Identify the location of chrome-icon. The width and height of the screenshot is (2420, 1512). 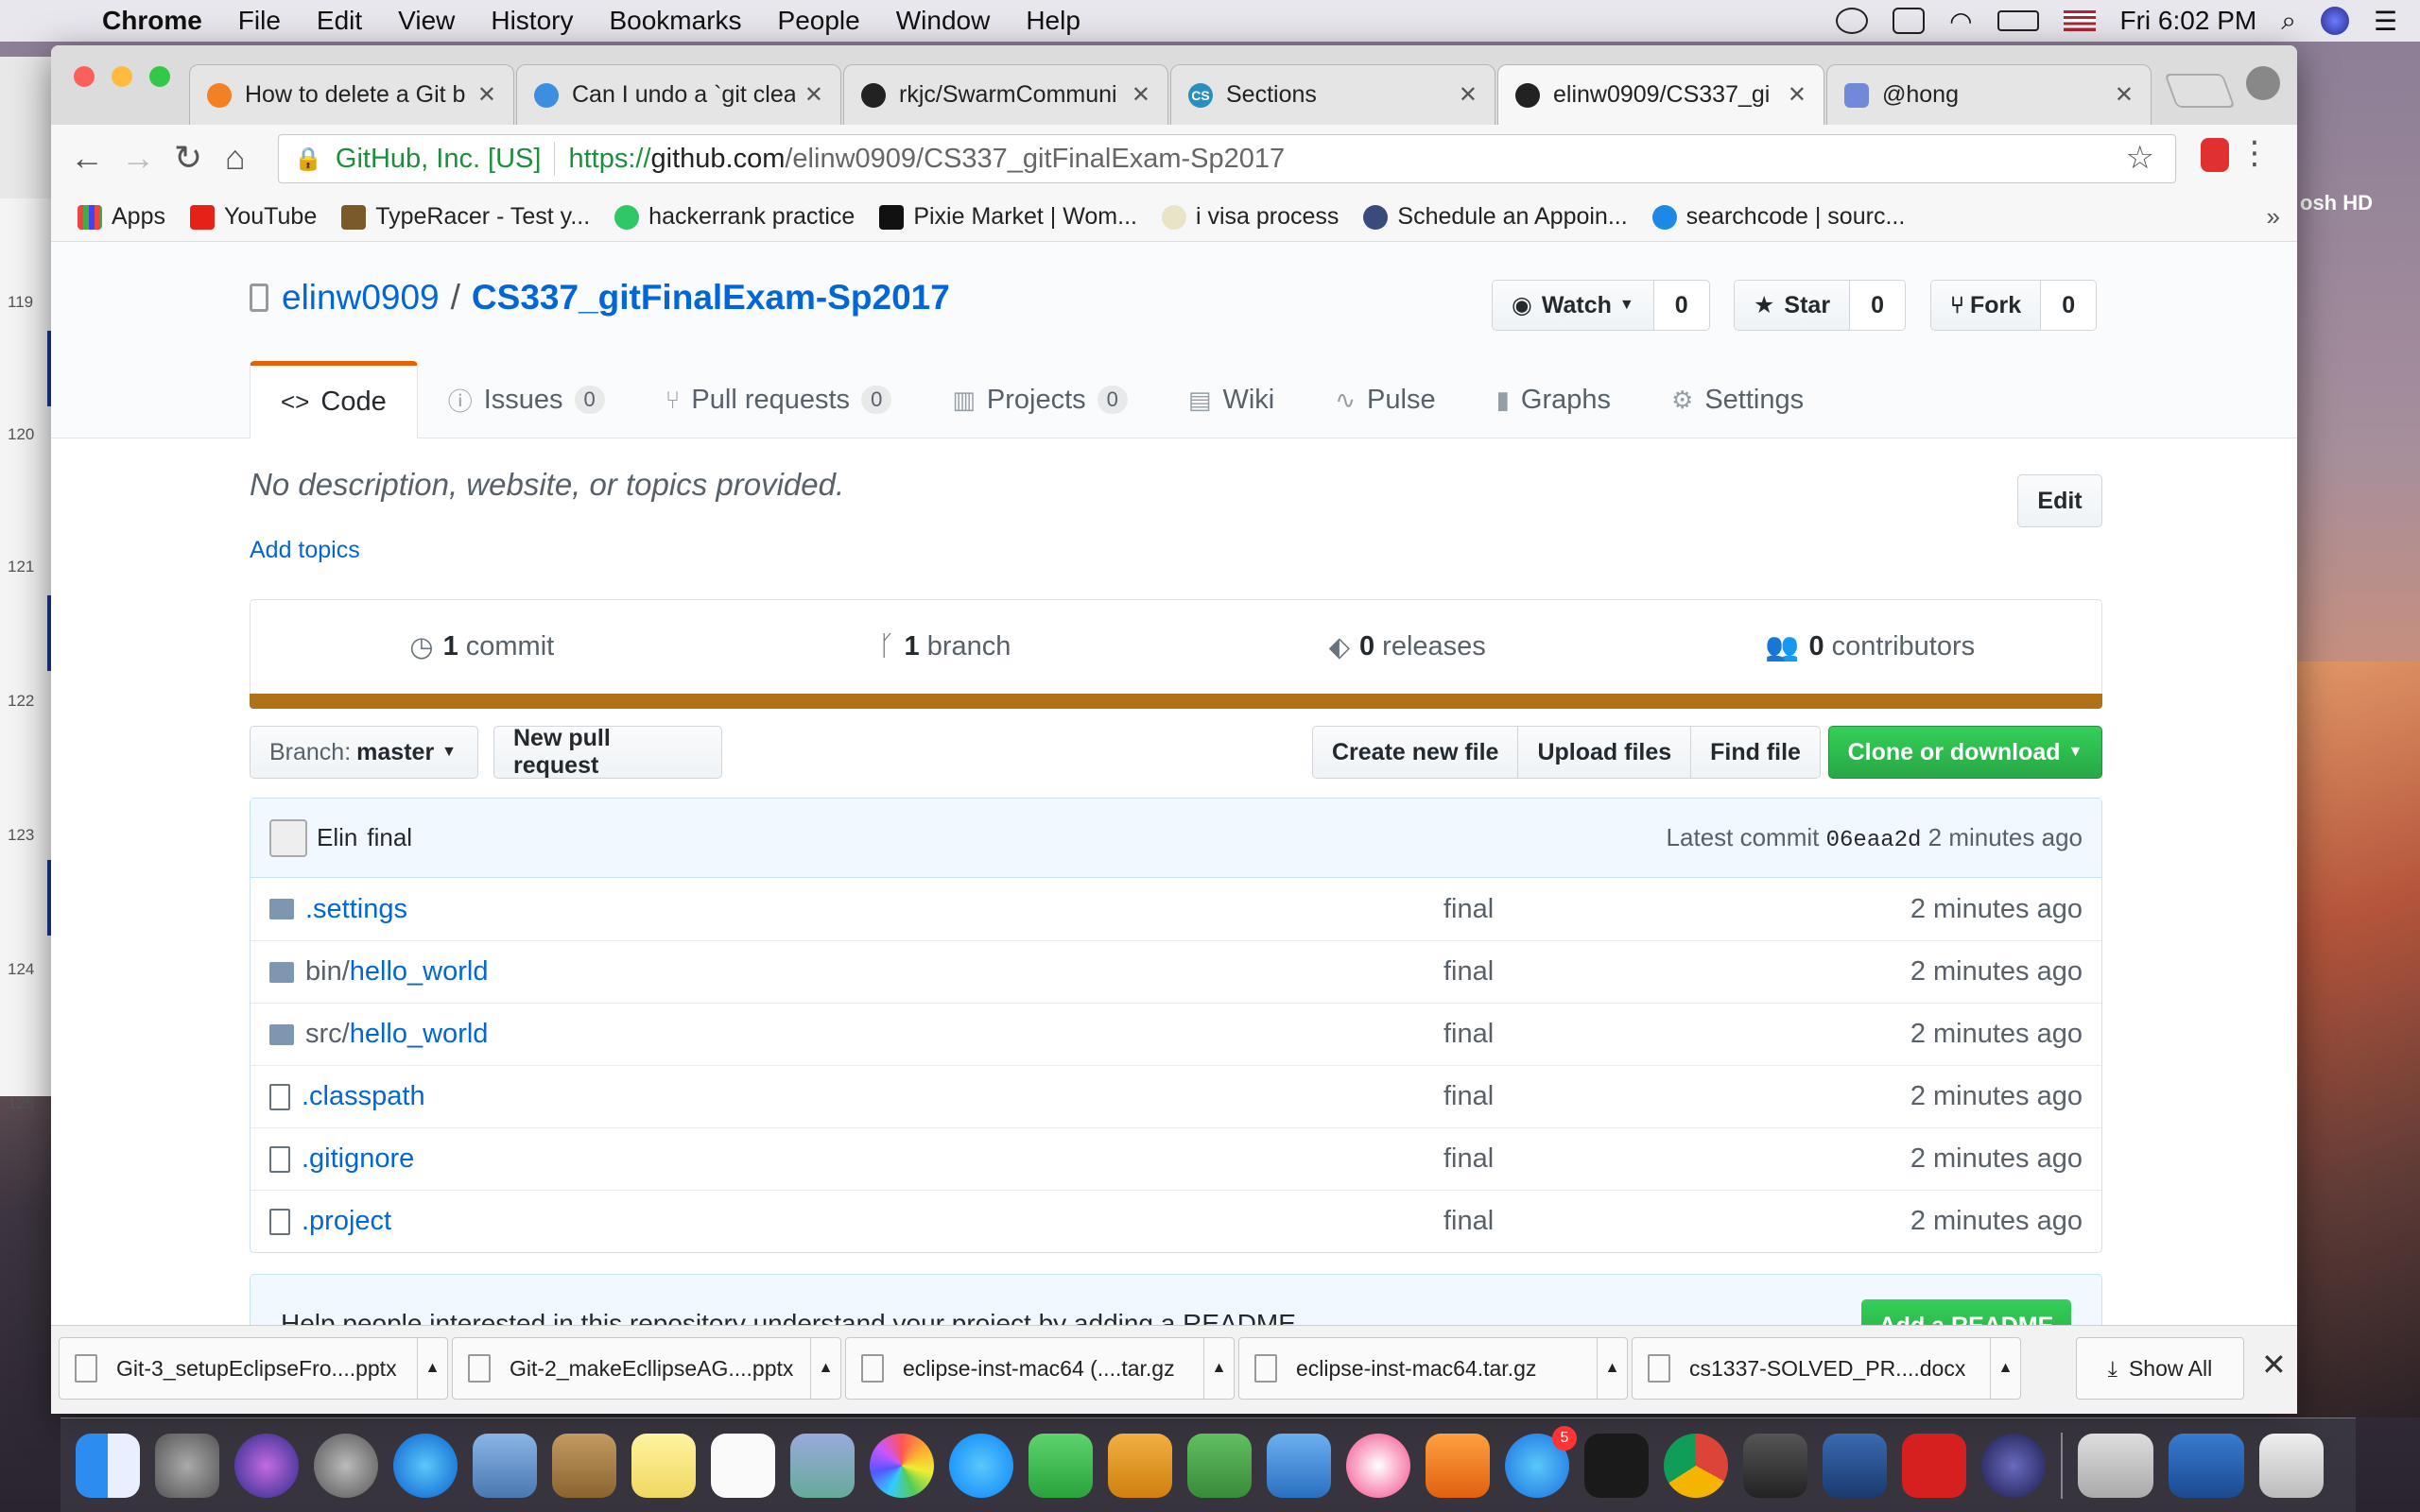
(1696, 1465).